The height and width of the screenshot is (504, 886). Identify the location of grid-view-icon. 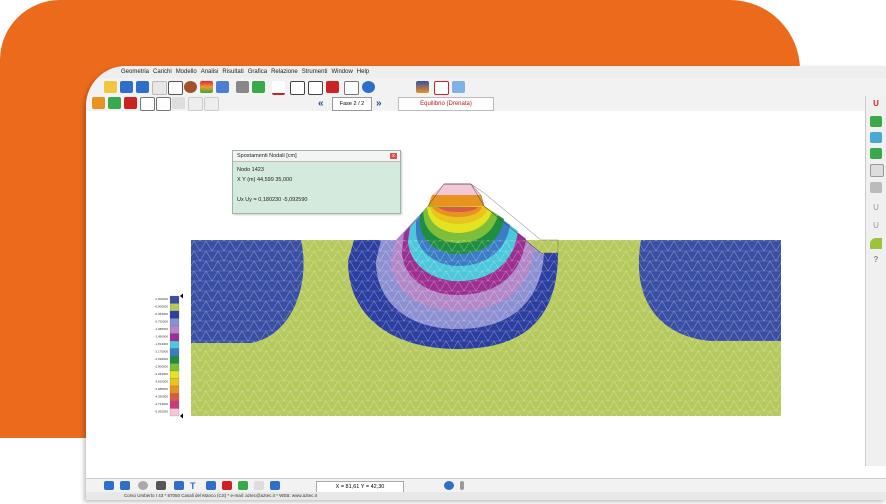
(877, 170).